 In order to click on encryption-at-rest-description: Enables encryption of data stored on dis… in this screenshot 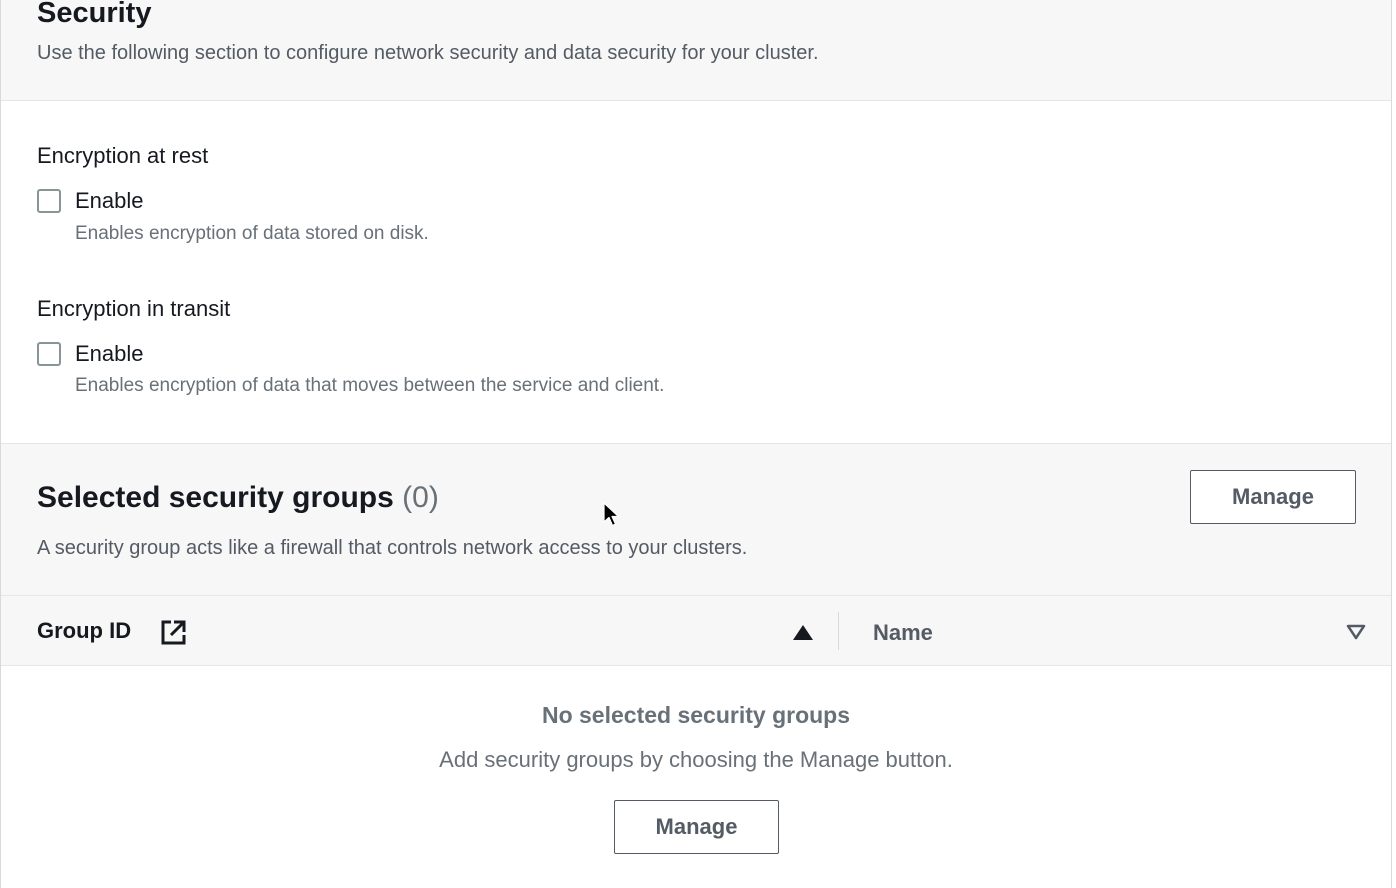, I will do `click(252, 233)`.